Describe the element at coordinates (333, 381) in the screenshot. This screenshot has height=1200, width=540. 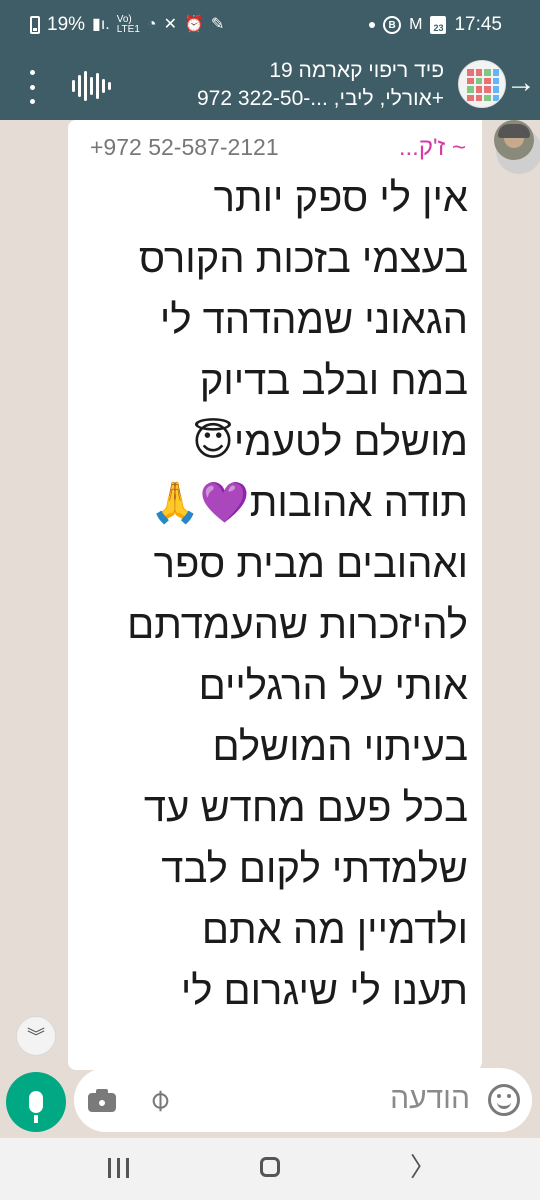
I see `message-line: במח ובלב בדיוק` at that location.